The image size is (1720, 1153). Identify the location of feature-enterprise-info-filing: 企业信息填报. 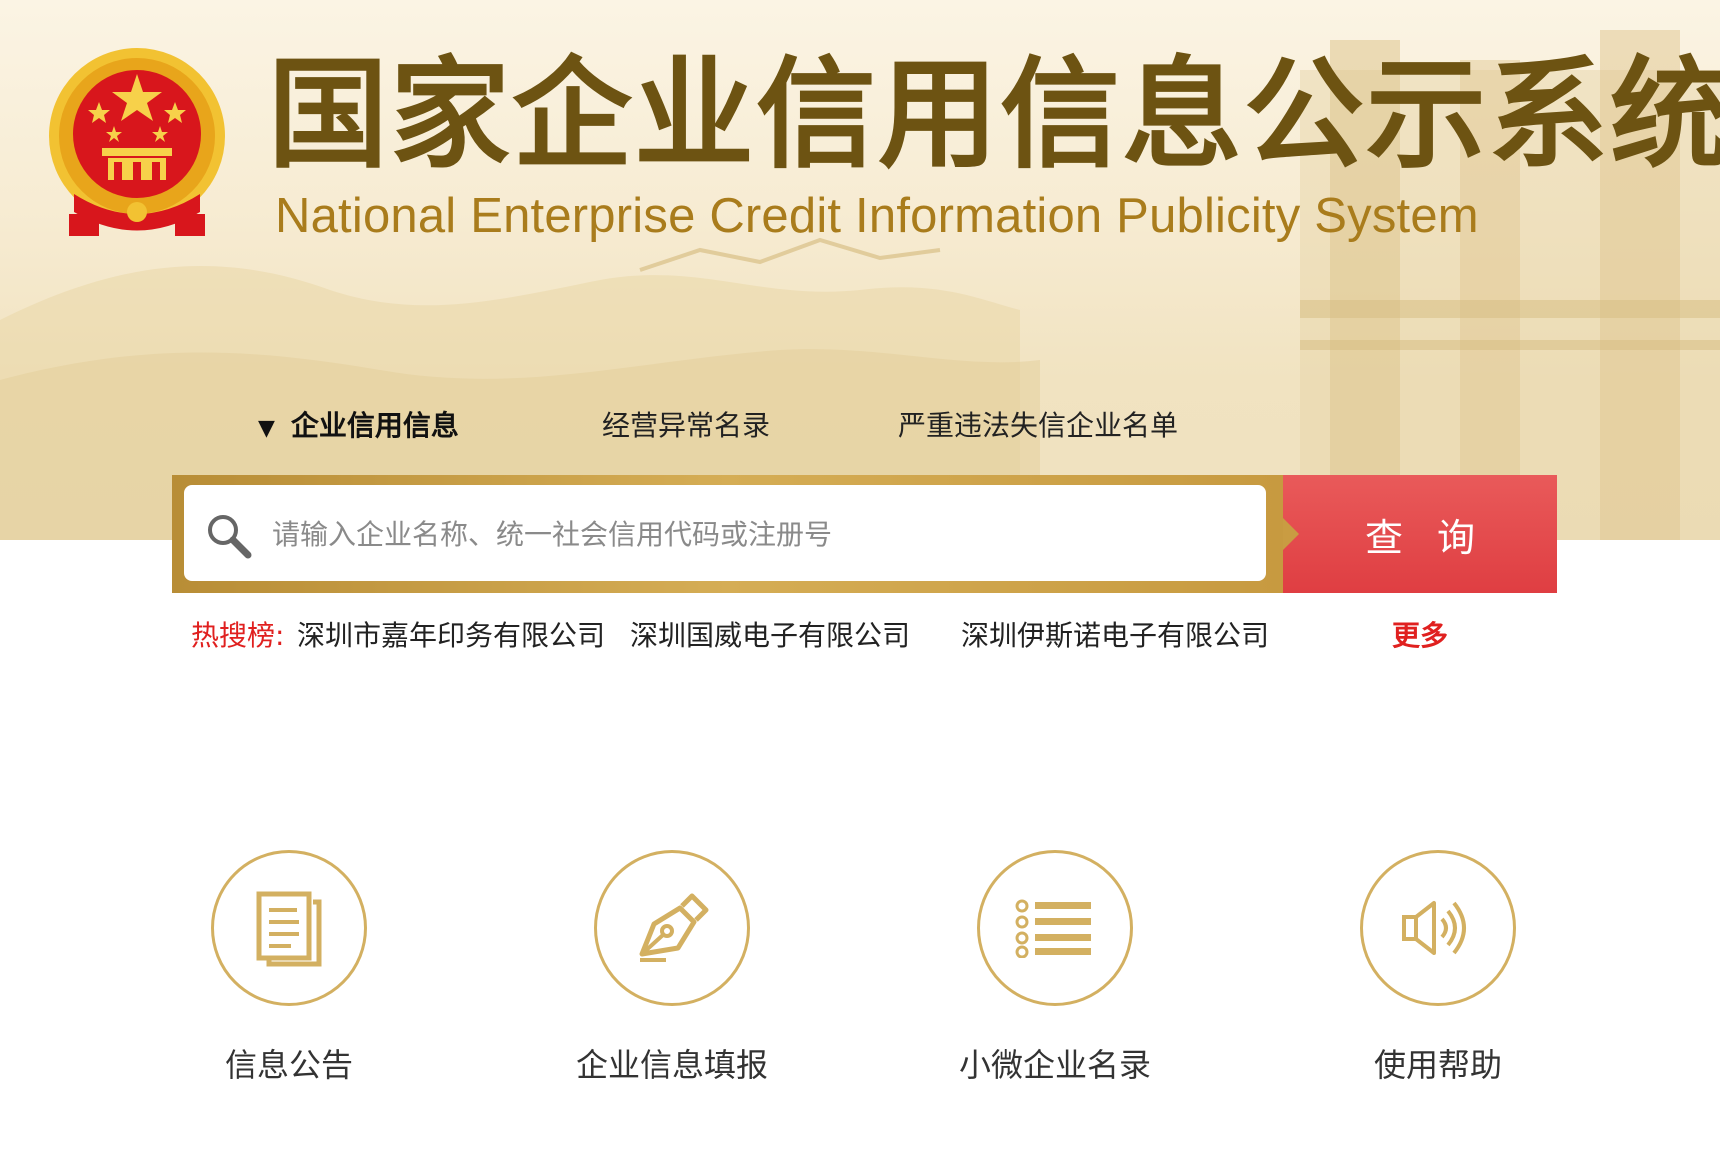
(672, 968).